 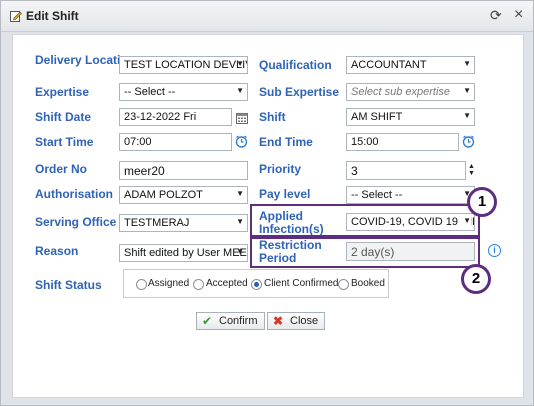 I want to click on radio-client-confirmed, so click(x=256, y=284).